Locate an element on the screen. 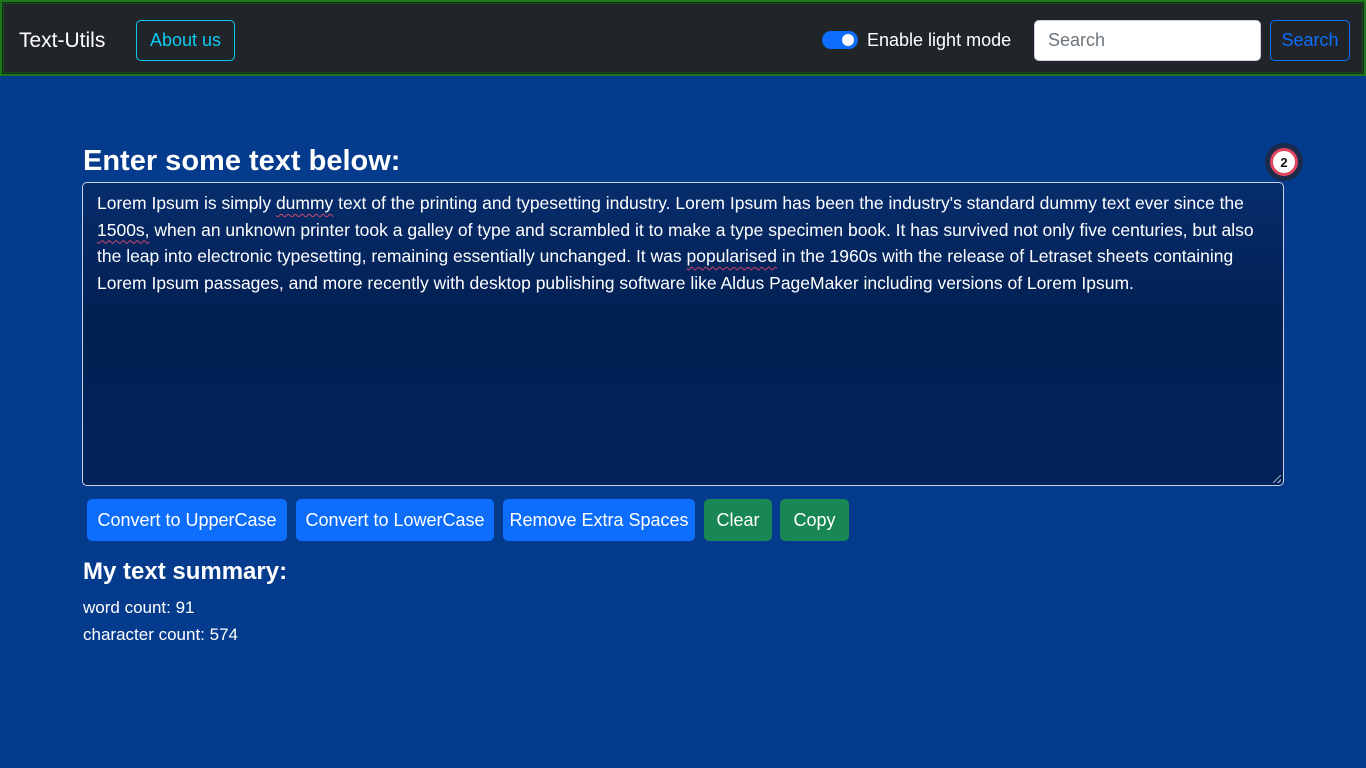  badge-count: 2 is located at coordinates (1284, 162).